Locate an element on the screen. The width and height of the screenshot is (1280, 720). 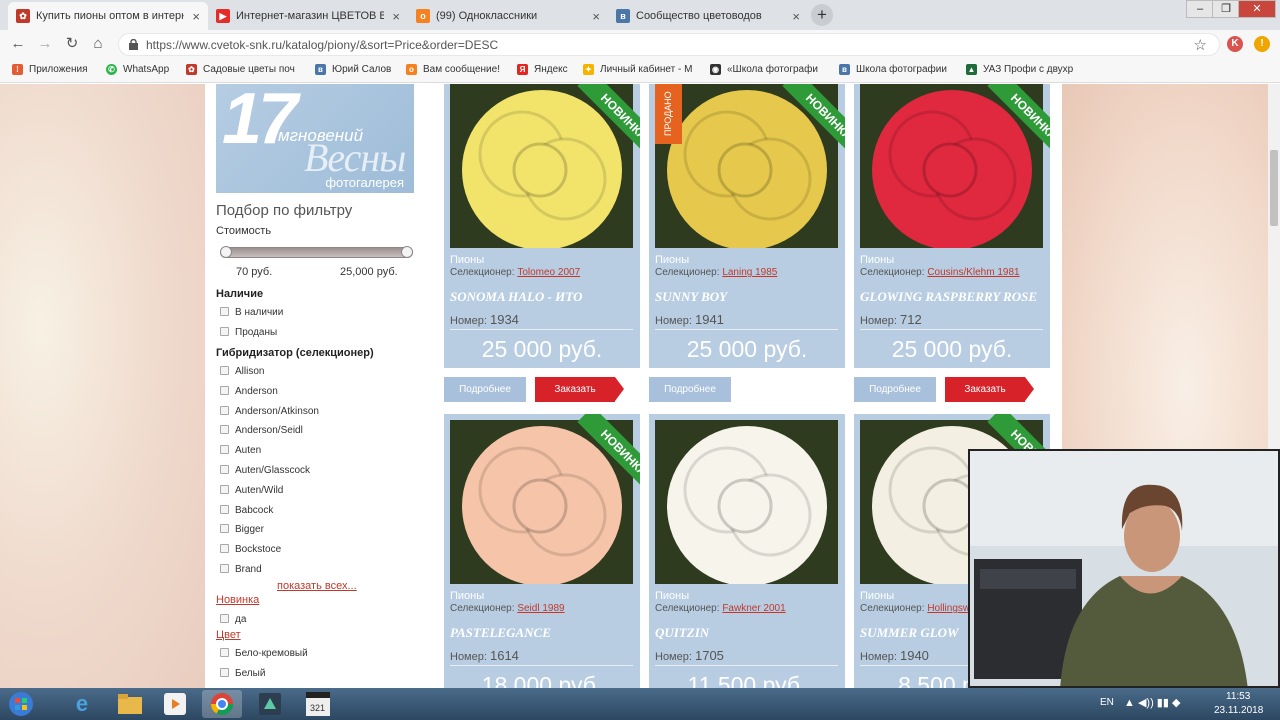
checkbox-in-stock is located at coordinates (224, 311).